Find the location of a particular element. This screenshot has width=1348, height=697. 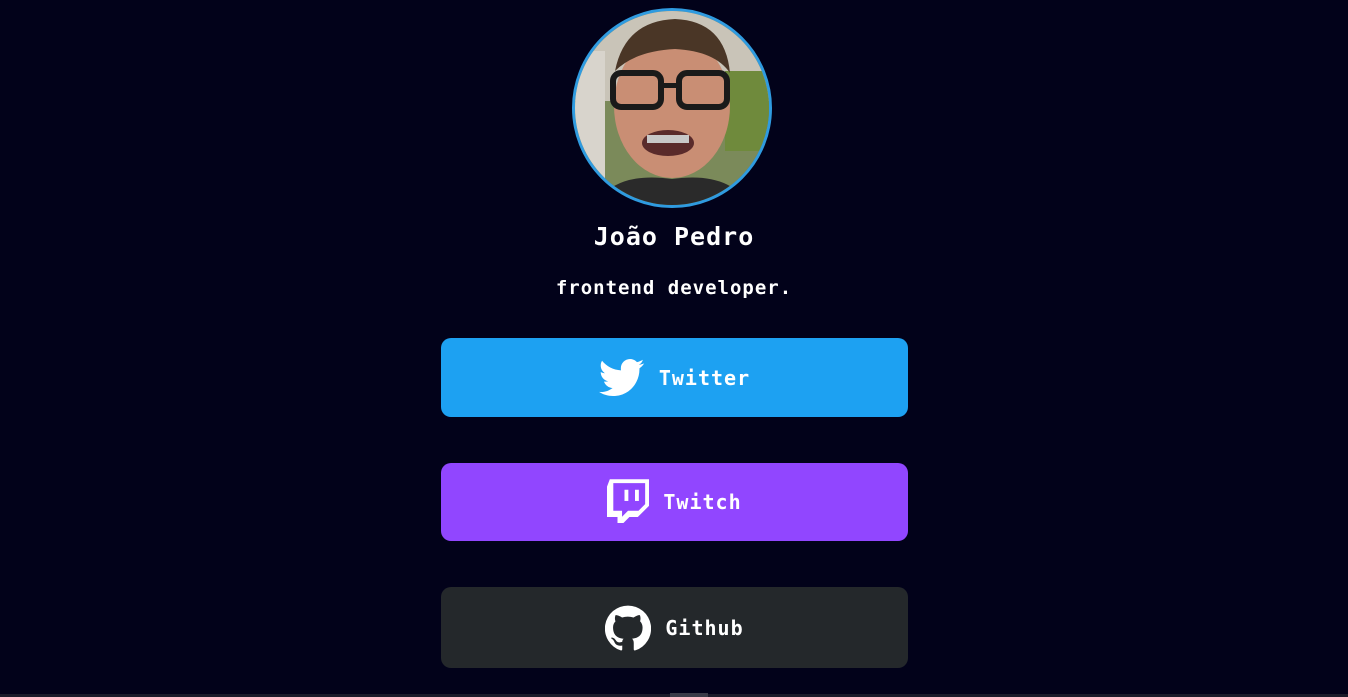

profile-role: frontend developer. is located at coordinates (674, 288).